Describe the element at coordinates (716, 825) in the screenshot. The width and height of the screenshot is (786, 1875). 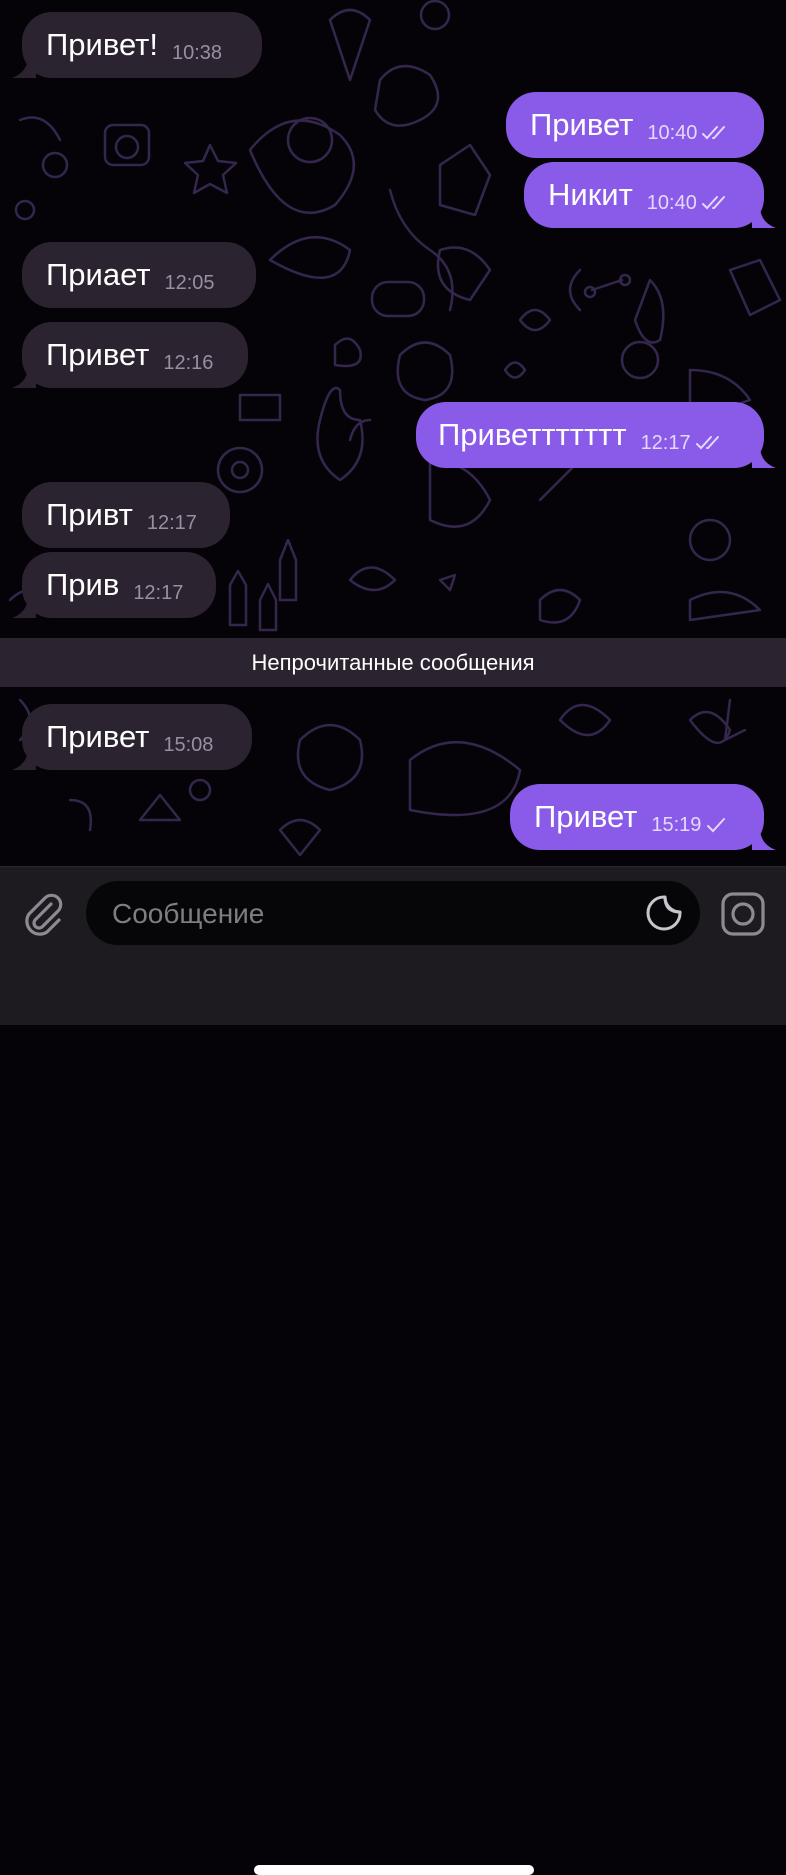
I see `single-check-icon` at that location.